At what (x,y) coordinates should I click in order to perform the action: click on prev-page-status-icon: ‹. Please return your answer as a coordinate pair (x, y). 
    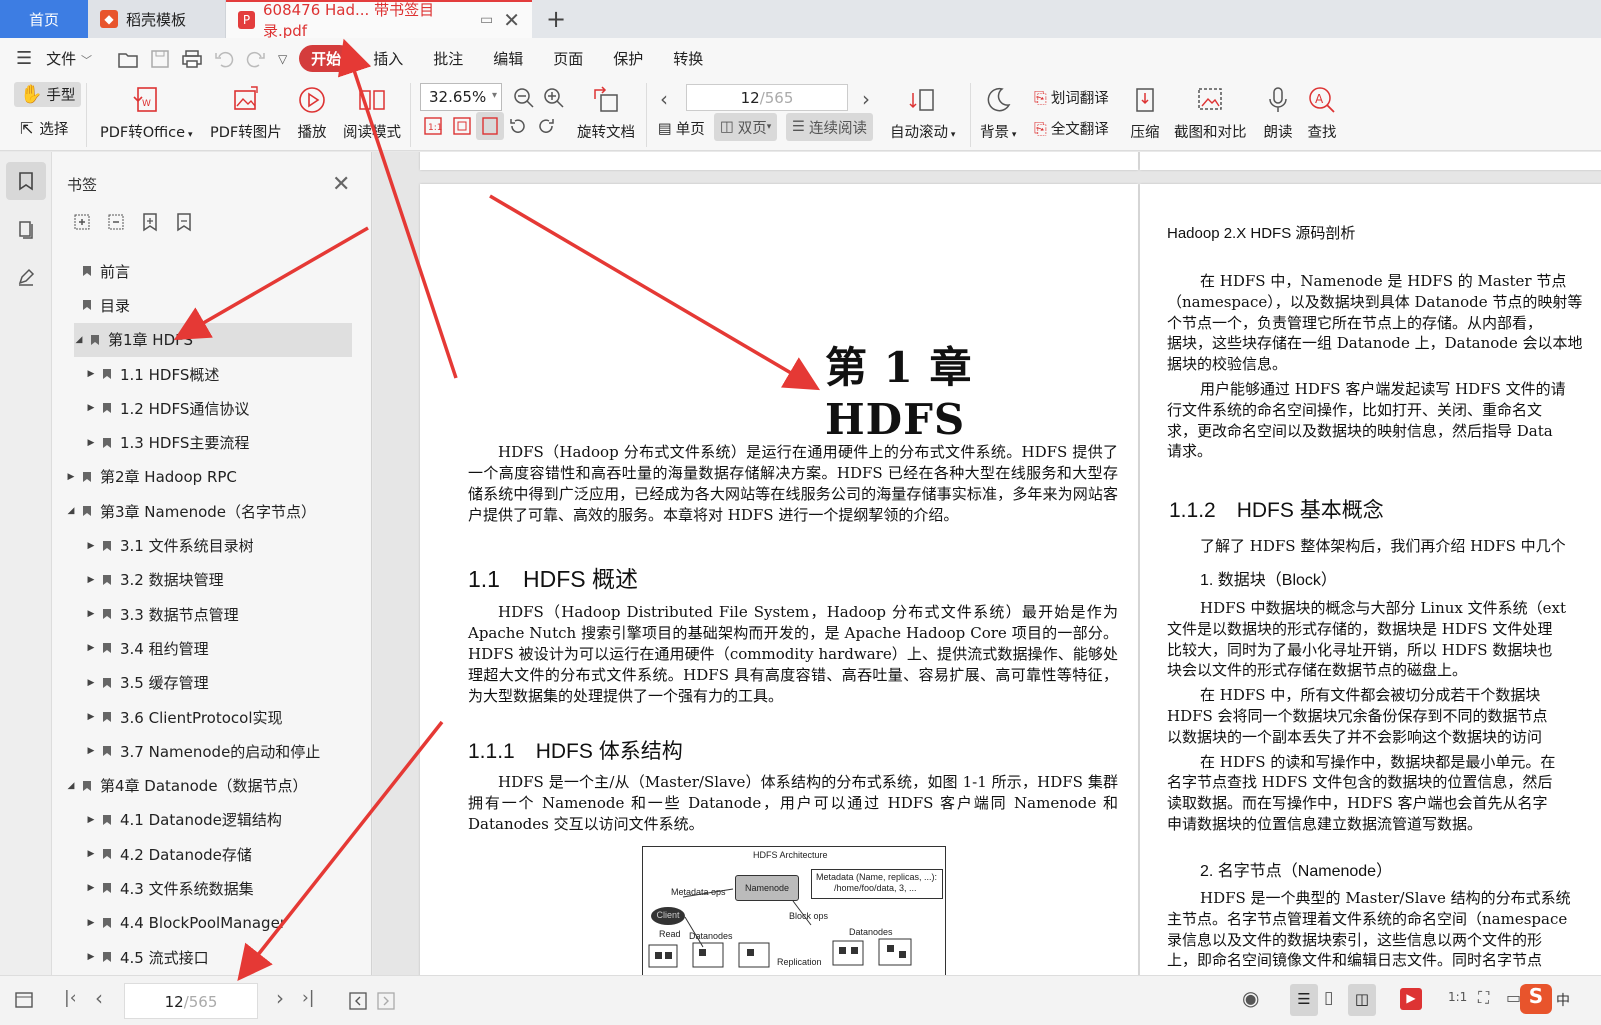
    Looking at the image, I should click on (99, 998).